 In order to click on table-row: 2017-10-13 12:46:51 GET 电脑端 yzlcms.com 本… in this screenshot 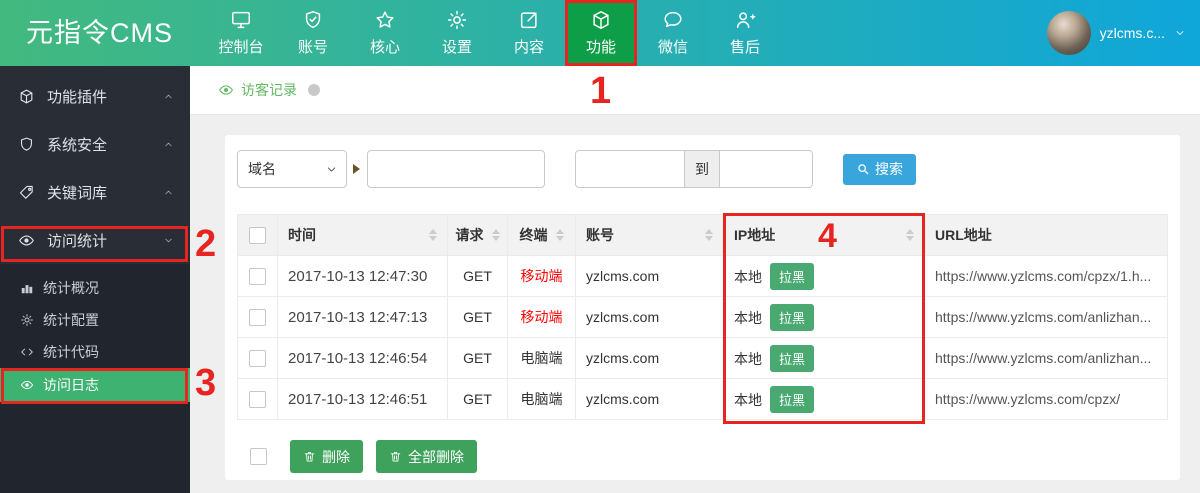, I will do `click(702, 399)`.